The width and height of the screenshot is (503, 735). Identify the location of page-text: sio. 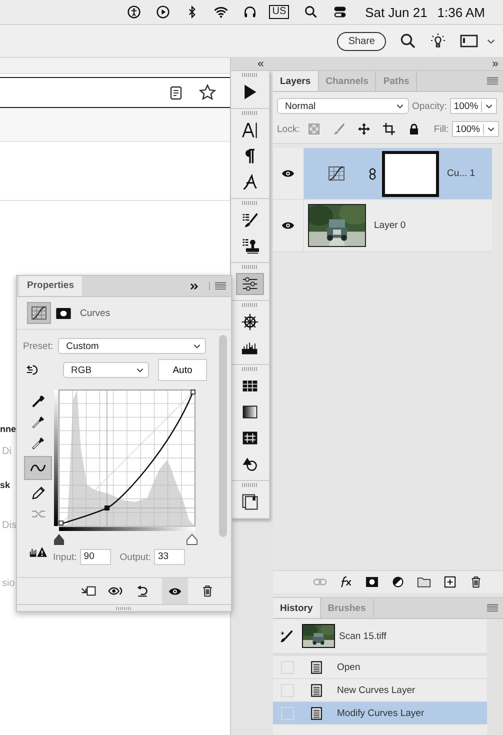
(8, 583).